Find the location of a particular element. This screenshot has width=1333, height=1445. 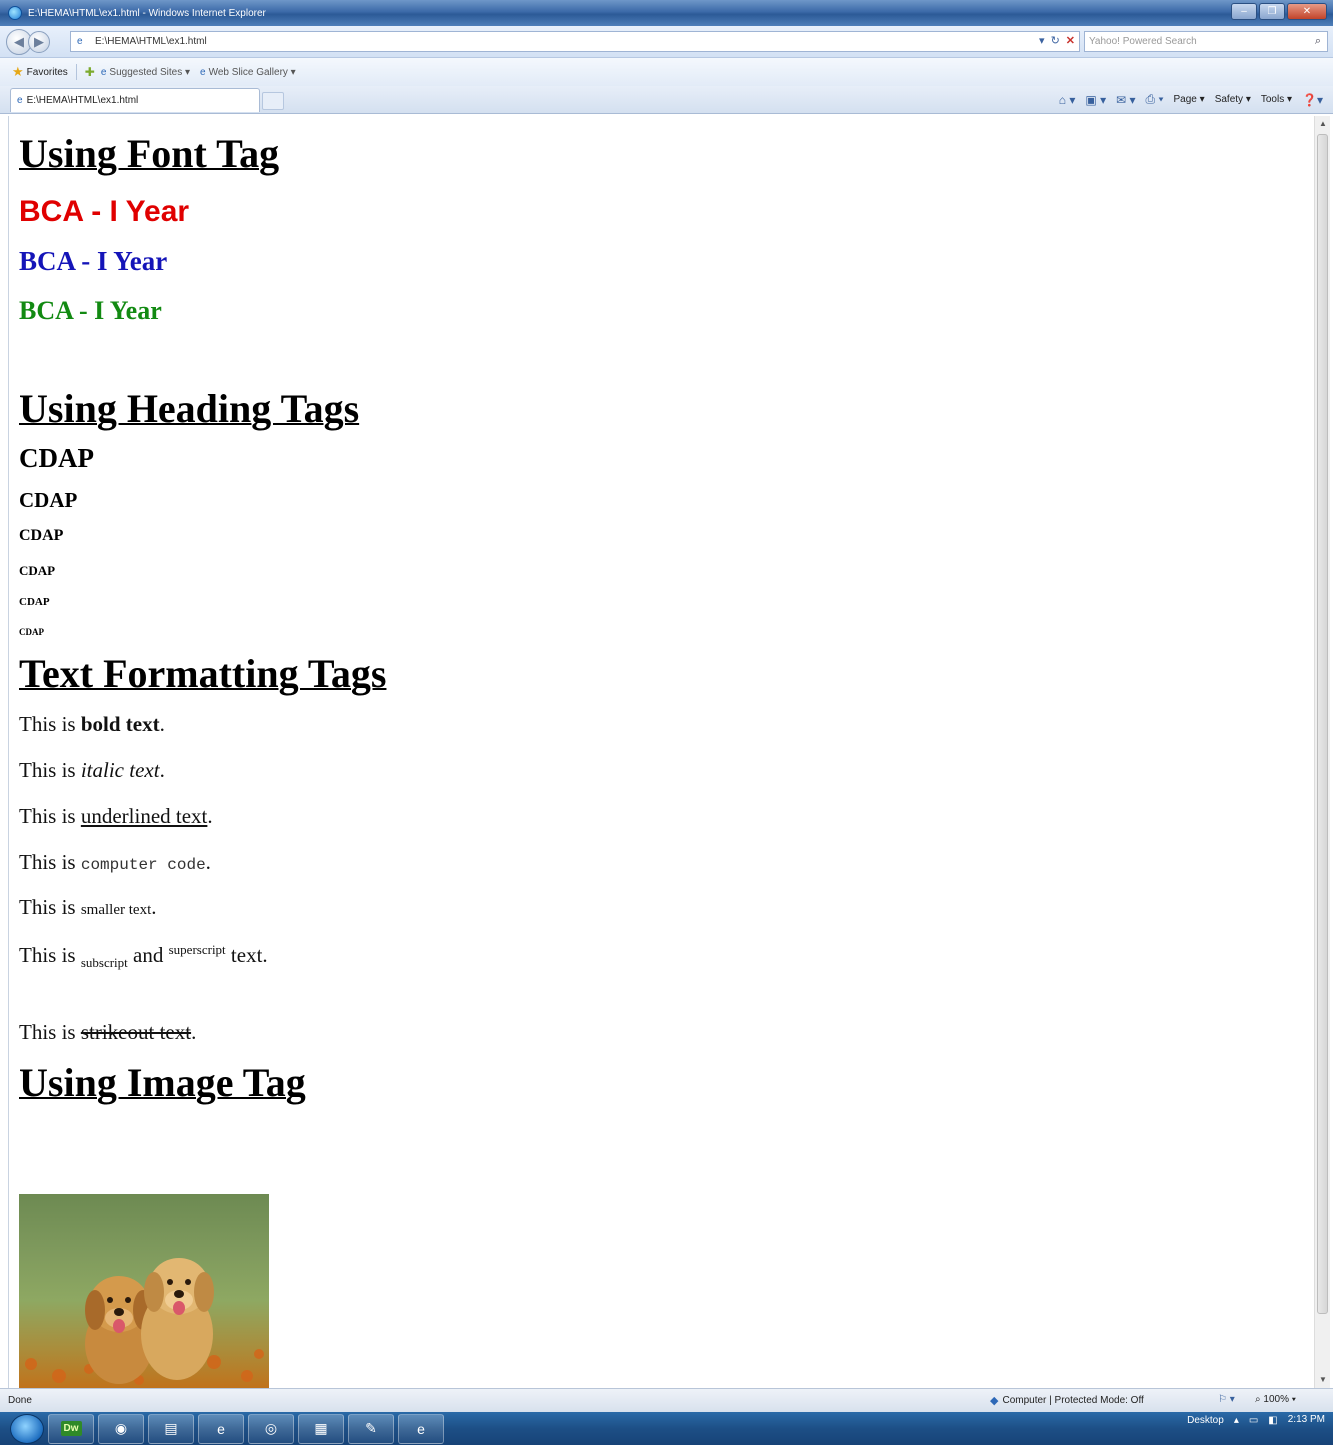

font-line-green: BCA - I Year is located at coordinates (90, 310).